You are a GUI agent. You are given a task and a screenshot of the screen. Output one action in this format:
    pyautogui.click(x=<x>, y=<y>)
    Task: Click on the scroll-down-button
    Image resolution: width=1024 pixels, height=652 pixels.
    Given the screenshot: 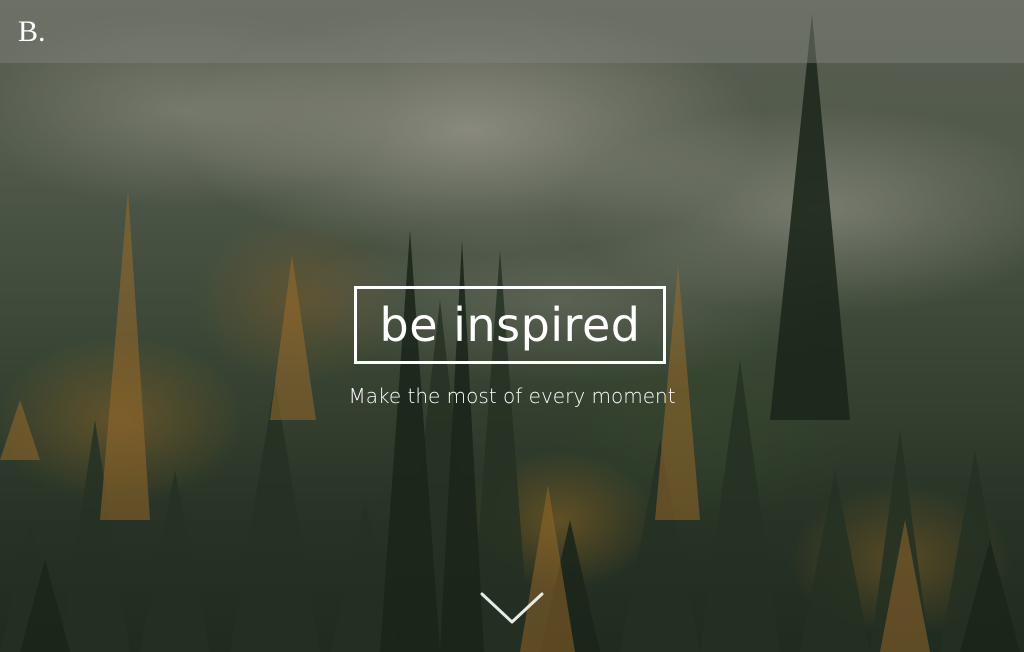 What is the action you would take?
    pyautogui.click(x=512, y=608)
    